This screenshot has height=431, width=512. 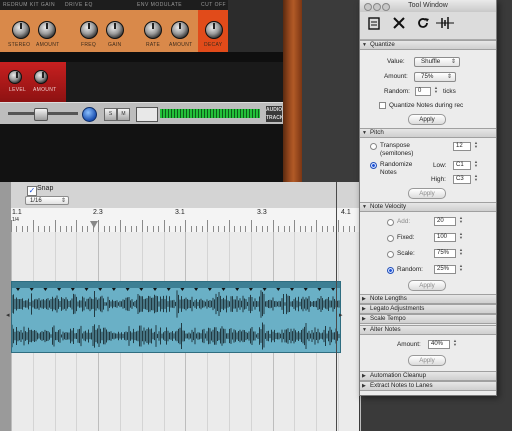 I want to click on transpose-label: Transpose, so click(x=395, y=145).